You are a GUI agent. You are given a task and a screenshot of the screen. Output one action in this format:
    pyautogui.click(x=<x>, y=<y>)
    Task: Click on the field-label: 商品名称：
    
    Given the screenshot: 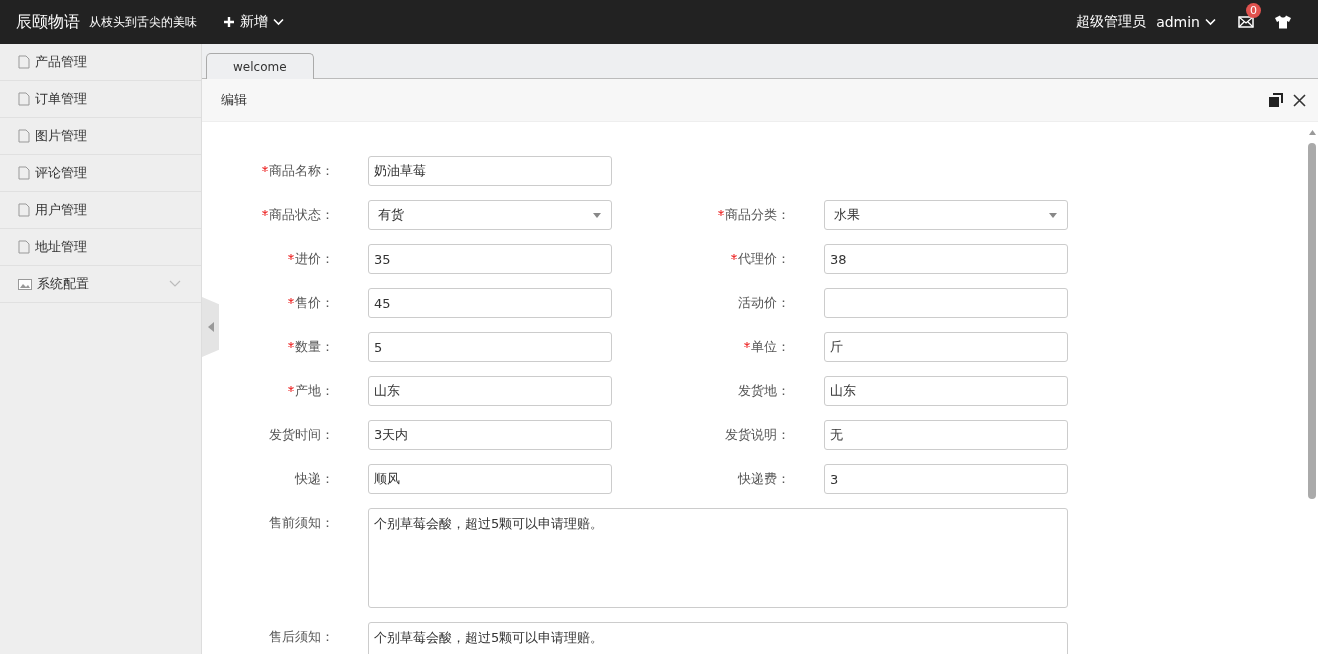 What is the action you would take?
    pyautogui.click(x=301, y=171)
    